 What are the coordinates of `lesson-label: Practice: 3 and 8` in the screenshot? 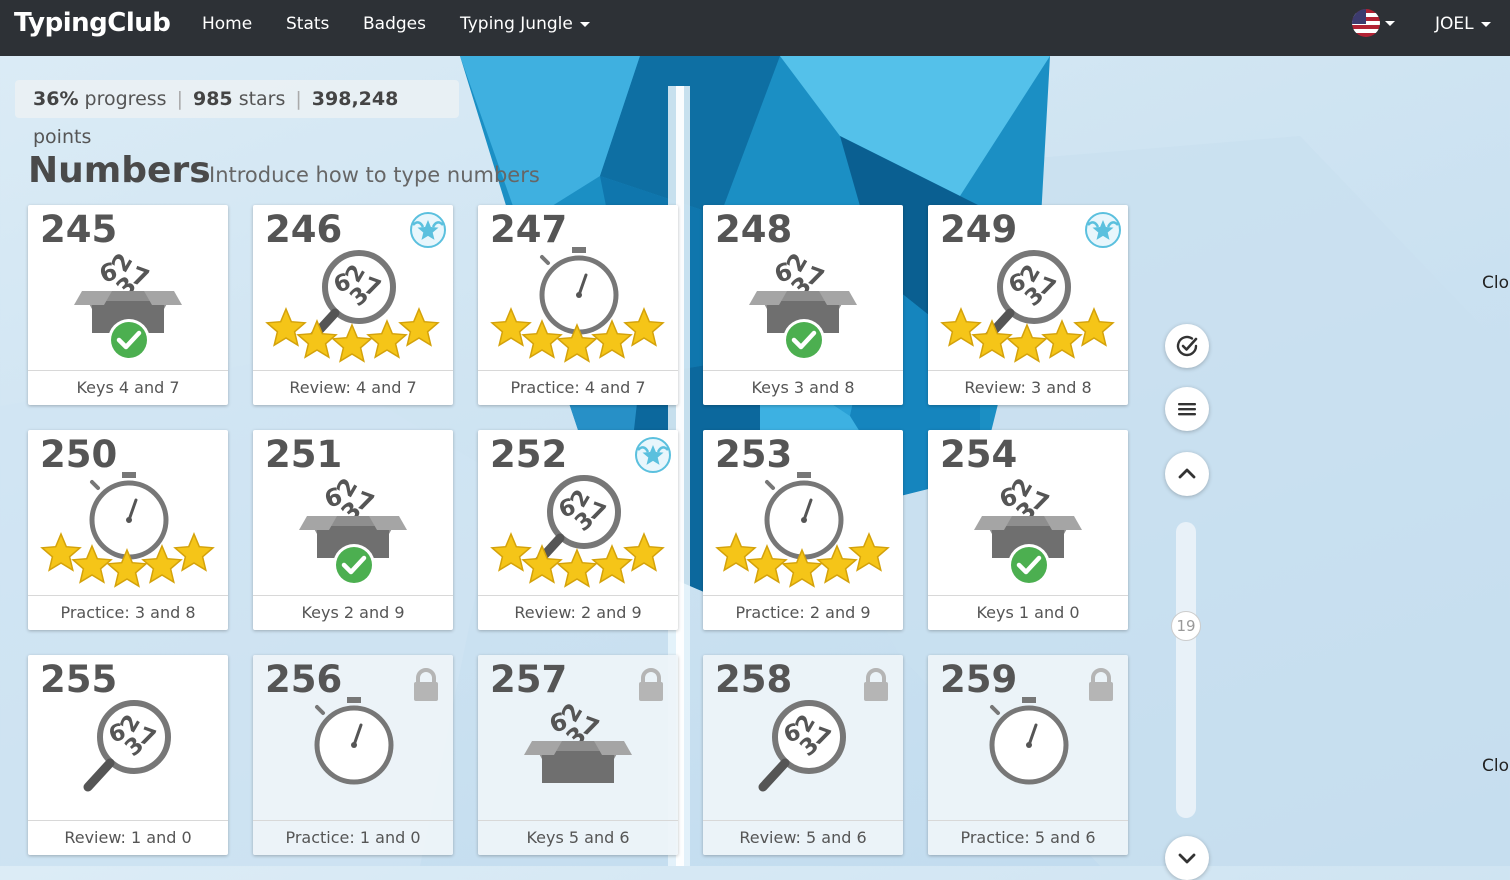 It's located at (128, 612).